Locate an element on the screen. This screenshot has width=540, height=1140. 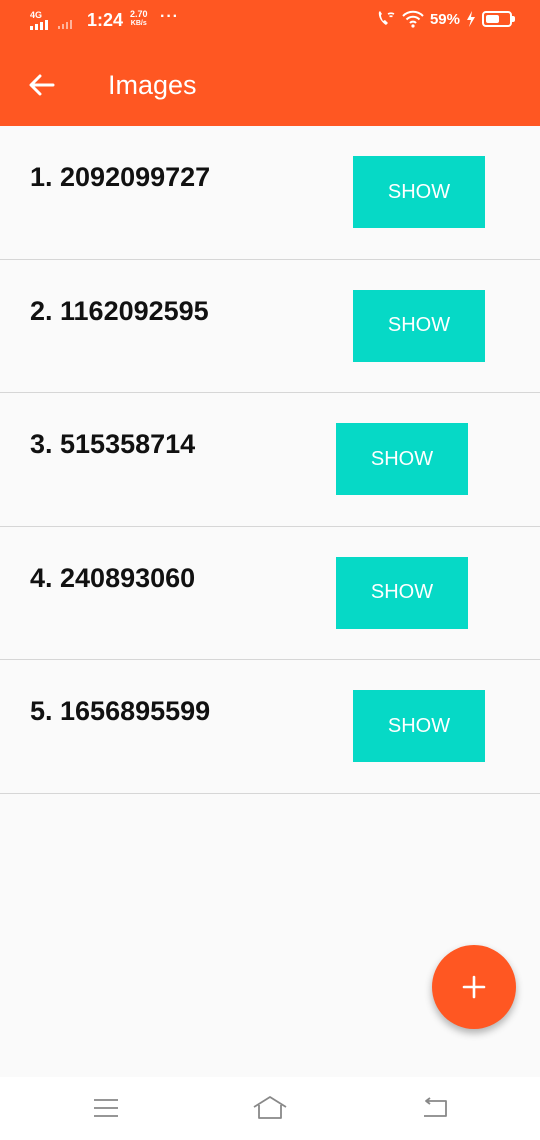
network-speed-unit: KB/s is located at coordinates (138, 23).